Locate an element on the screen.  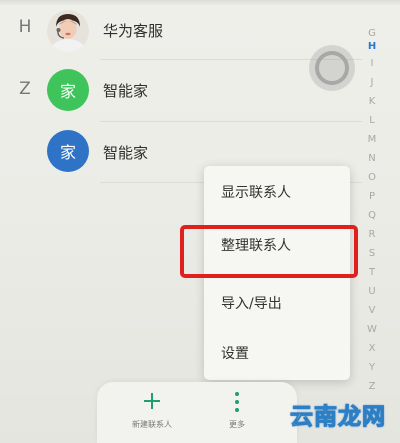
menu-item-label: 整理联系人 is located at coordinates (256, 246).